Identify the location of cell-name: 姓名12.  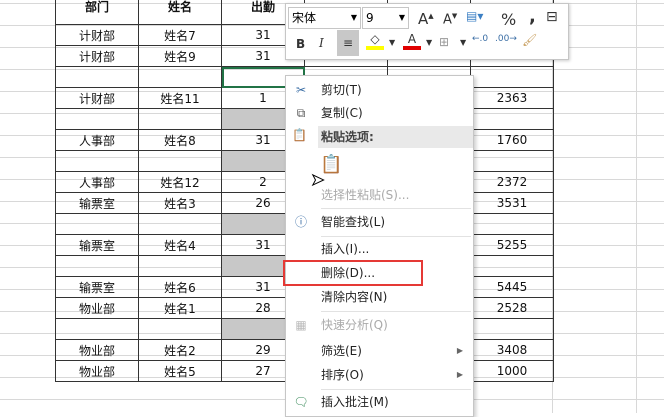
(180, 182).